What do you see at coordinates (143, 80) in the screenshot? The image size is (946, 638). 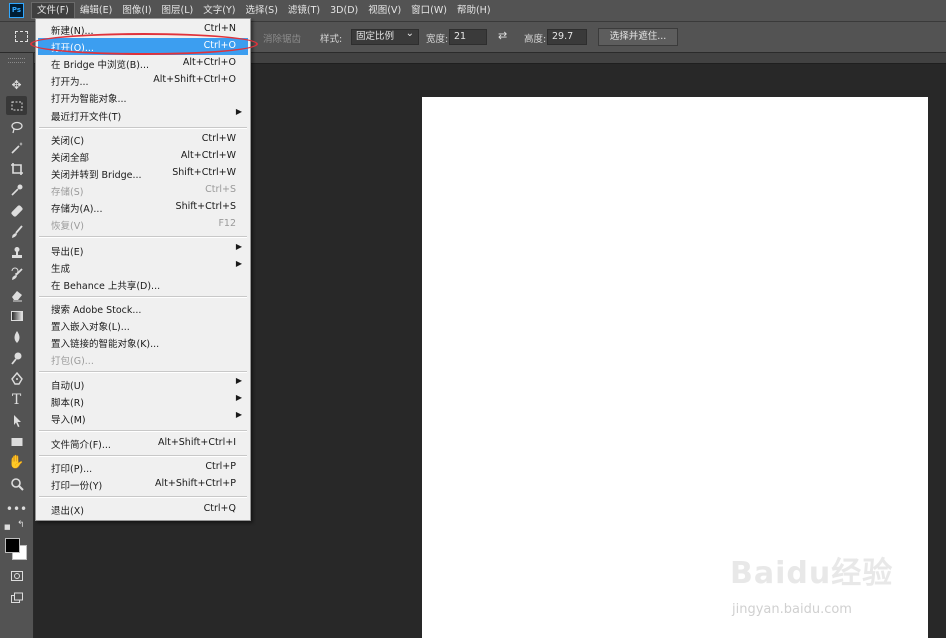 I see `menu-item-open-as: 打开为... Alt+Shift+Ctrl+O` at bounding box center [143, 80].